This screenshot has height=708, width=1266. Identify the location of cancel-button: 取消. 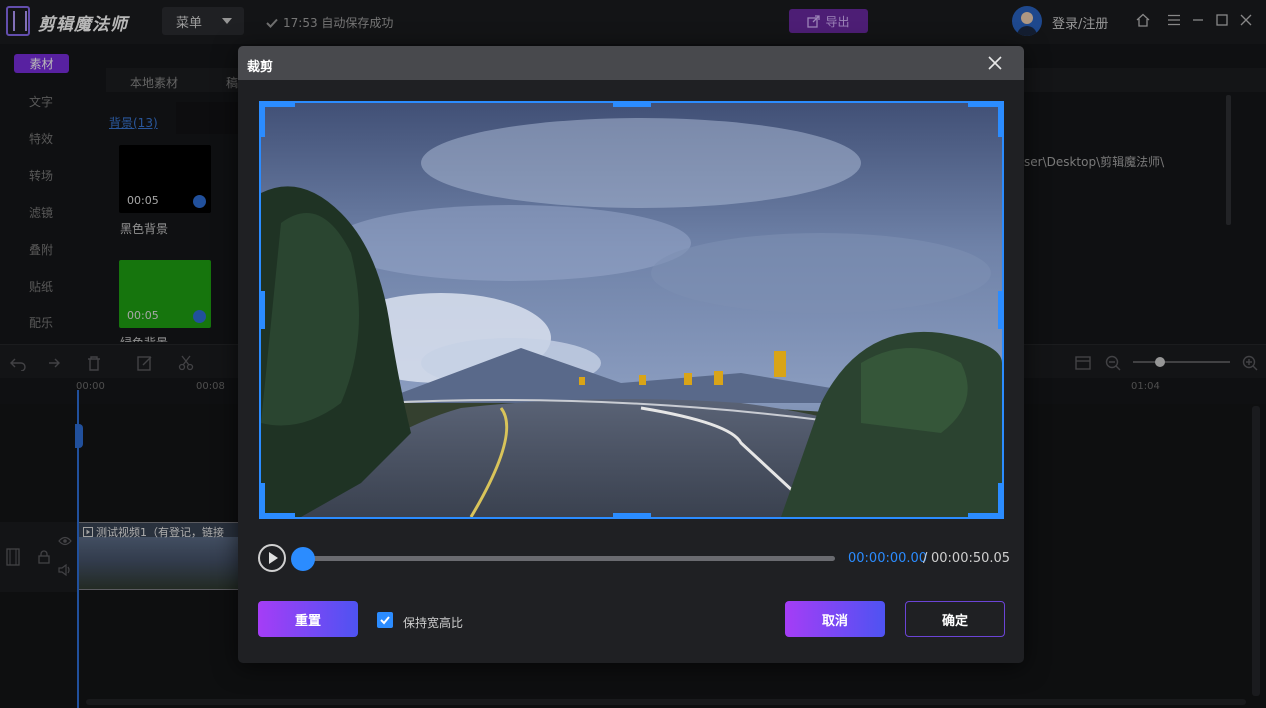
(835, 619).